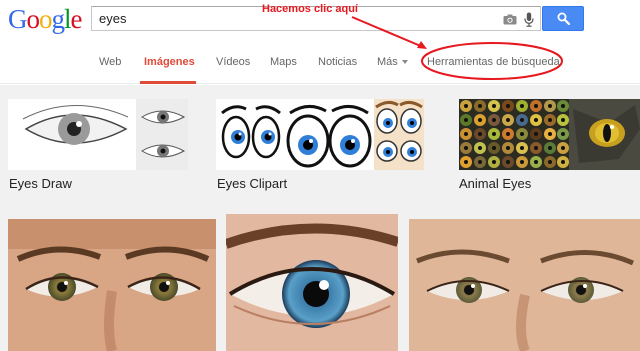 This screenshot has width=640, height=351. What do you see at coordinates (495, 183) in the screenshot?
I see `related-label-animal-eyes: Animal Eyes` at bounding box center [495, 183].